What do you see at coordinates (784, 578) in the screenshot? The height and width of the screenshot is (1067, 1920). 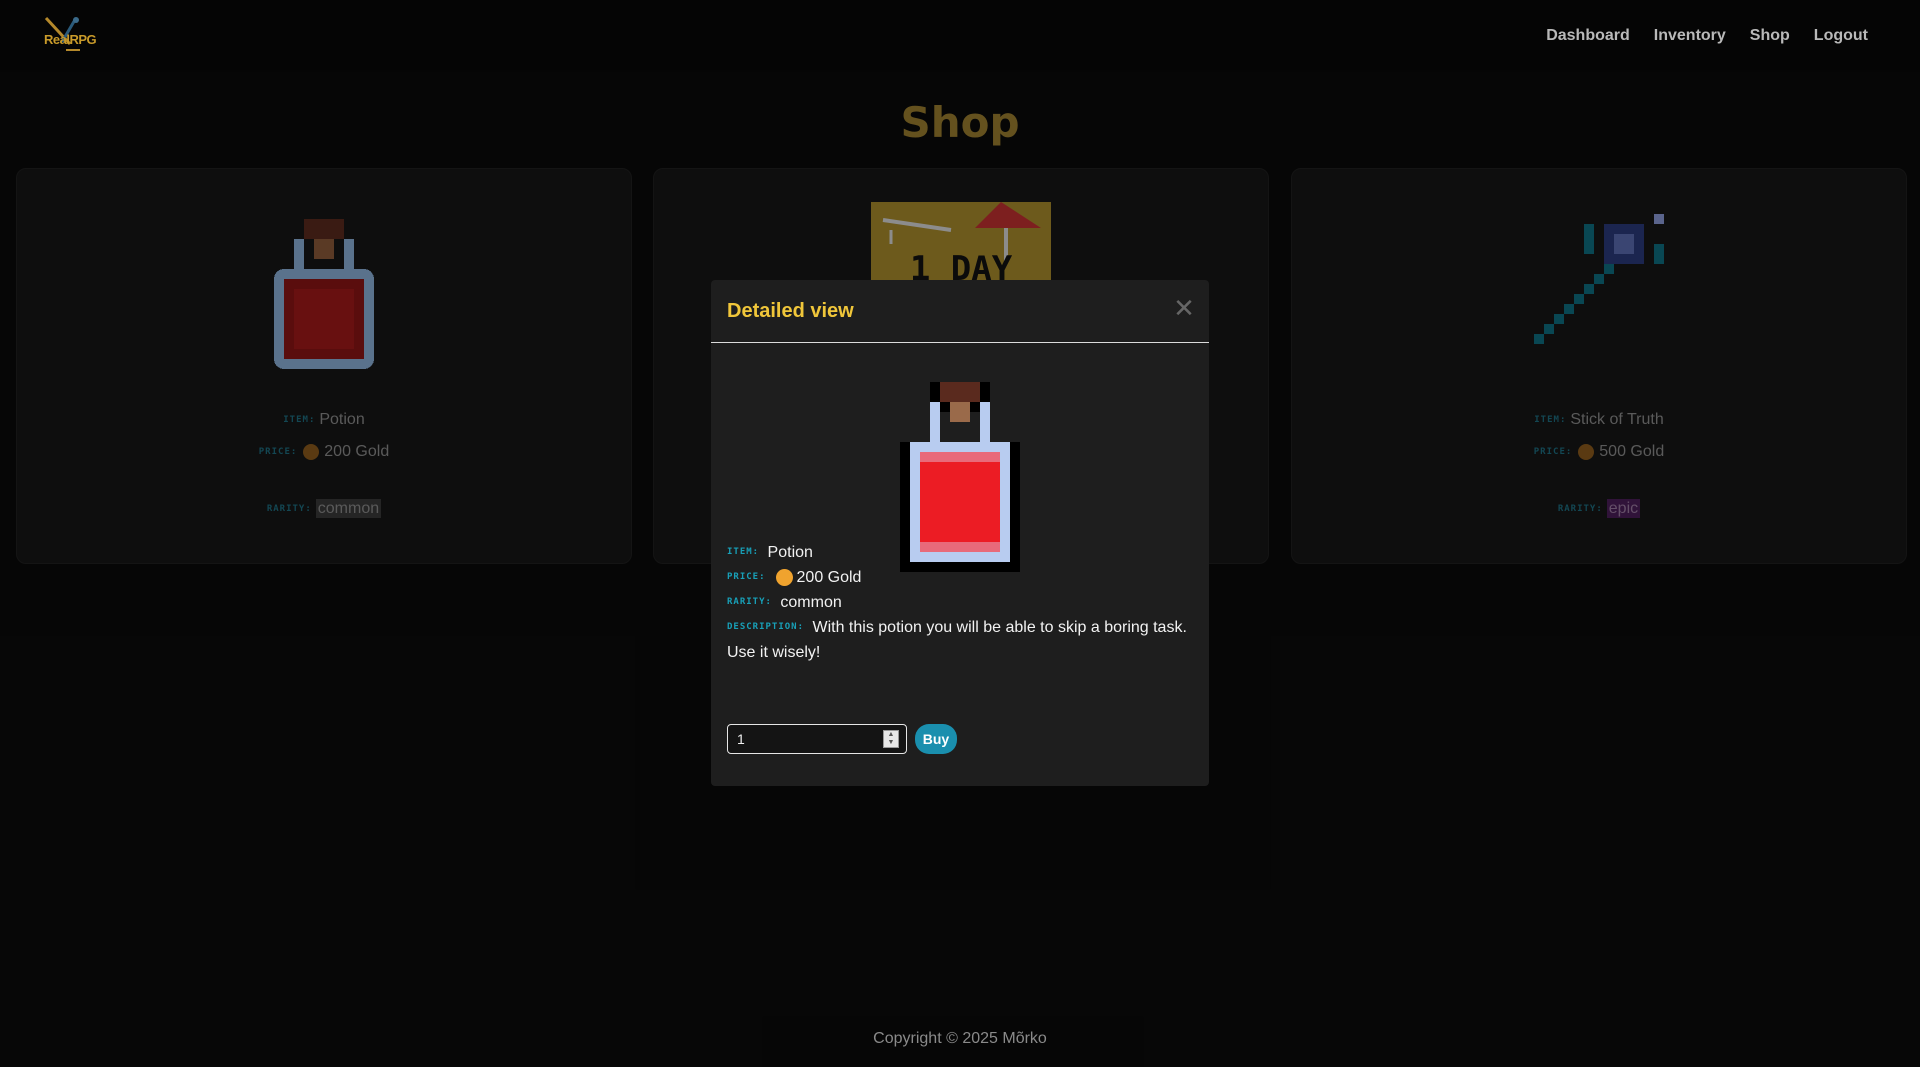 I see `gold-coin-icon` at bounding box center [784, 578].